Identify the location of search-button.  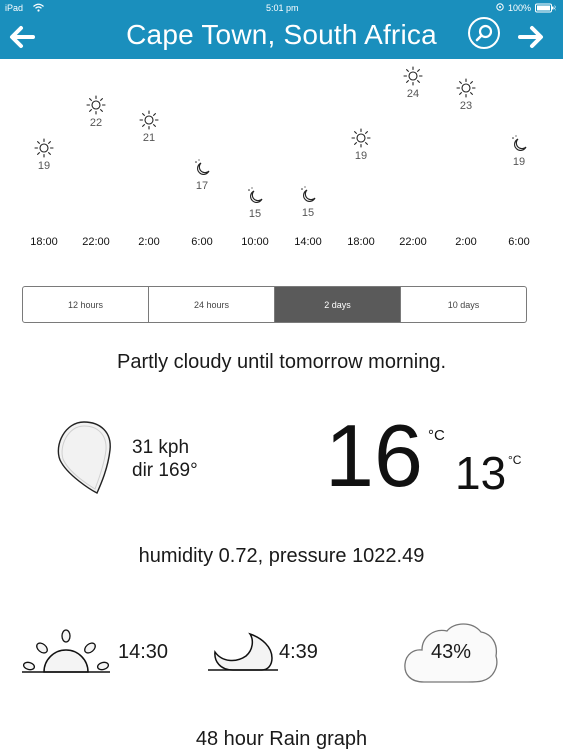
(484, 35).